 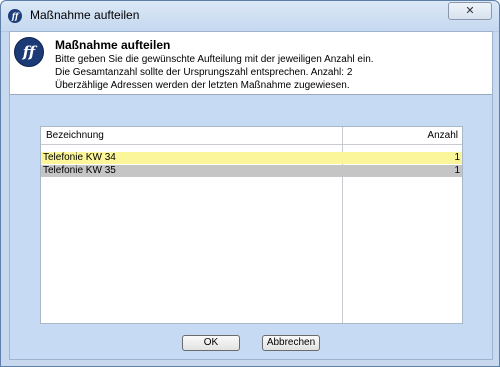 What do you see at coordinates (79, 157) in the screenshot?
I see `row-name-cell: Telefonie KW 34` at bounding box center [79, 157].